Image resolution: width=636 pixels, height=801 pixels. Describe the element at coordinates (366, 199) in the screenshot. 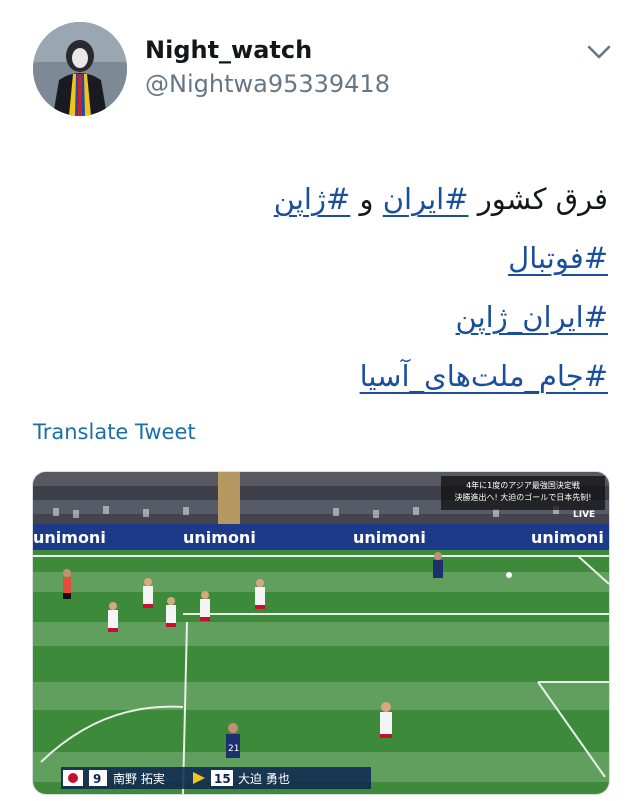

I see `tweet-text-segment: و` at that location.